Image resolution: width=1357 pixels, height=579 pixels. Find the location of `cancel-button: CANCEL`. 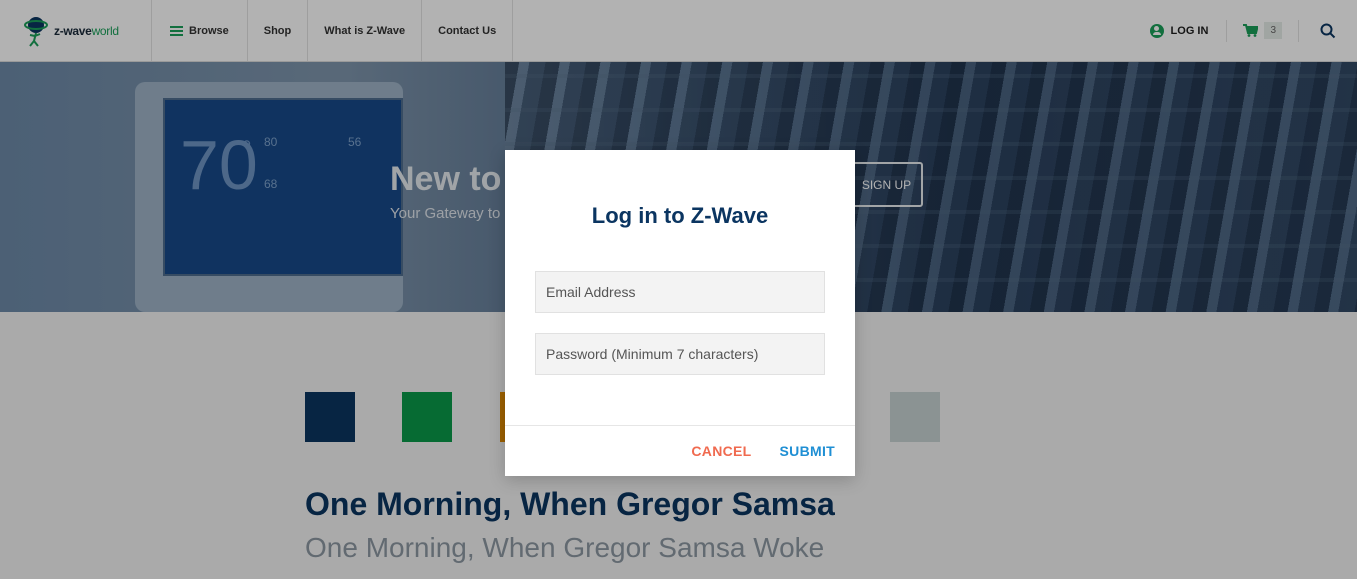

cancel-button: CANCEL is located at coordinates (721, 451).